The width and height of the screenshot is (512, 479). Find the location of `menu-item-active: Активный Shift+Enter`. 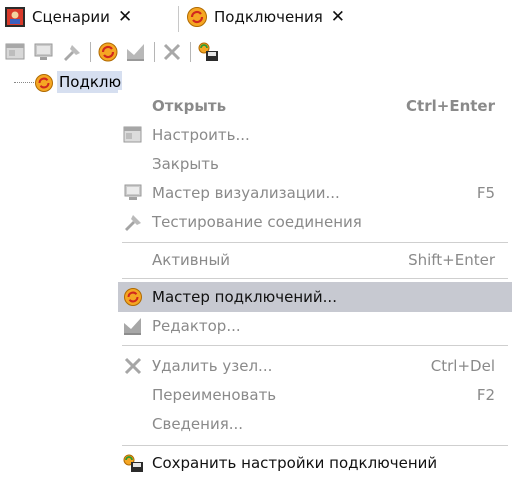

menu-item-active: Активный Shift+Enter is located at coordinates (315, 260).